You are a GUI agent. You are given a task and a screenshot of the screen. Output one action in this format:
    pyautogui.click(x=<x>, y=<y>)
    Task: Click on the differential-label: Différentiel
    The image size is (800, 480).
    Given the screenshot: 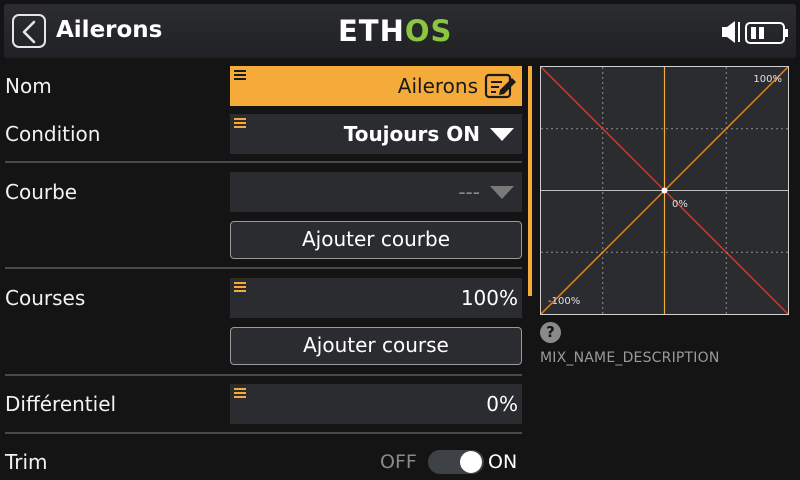 What is the action you would take?
    pyautogui.click(x=61, y=404)
    